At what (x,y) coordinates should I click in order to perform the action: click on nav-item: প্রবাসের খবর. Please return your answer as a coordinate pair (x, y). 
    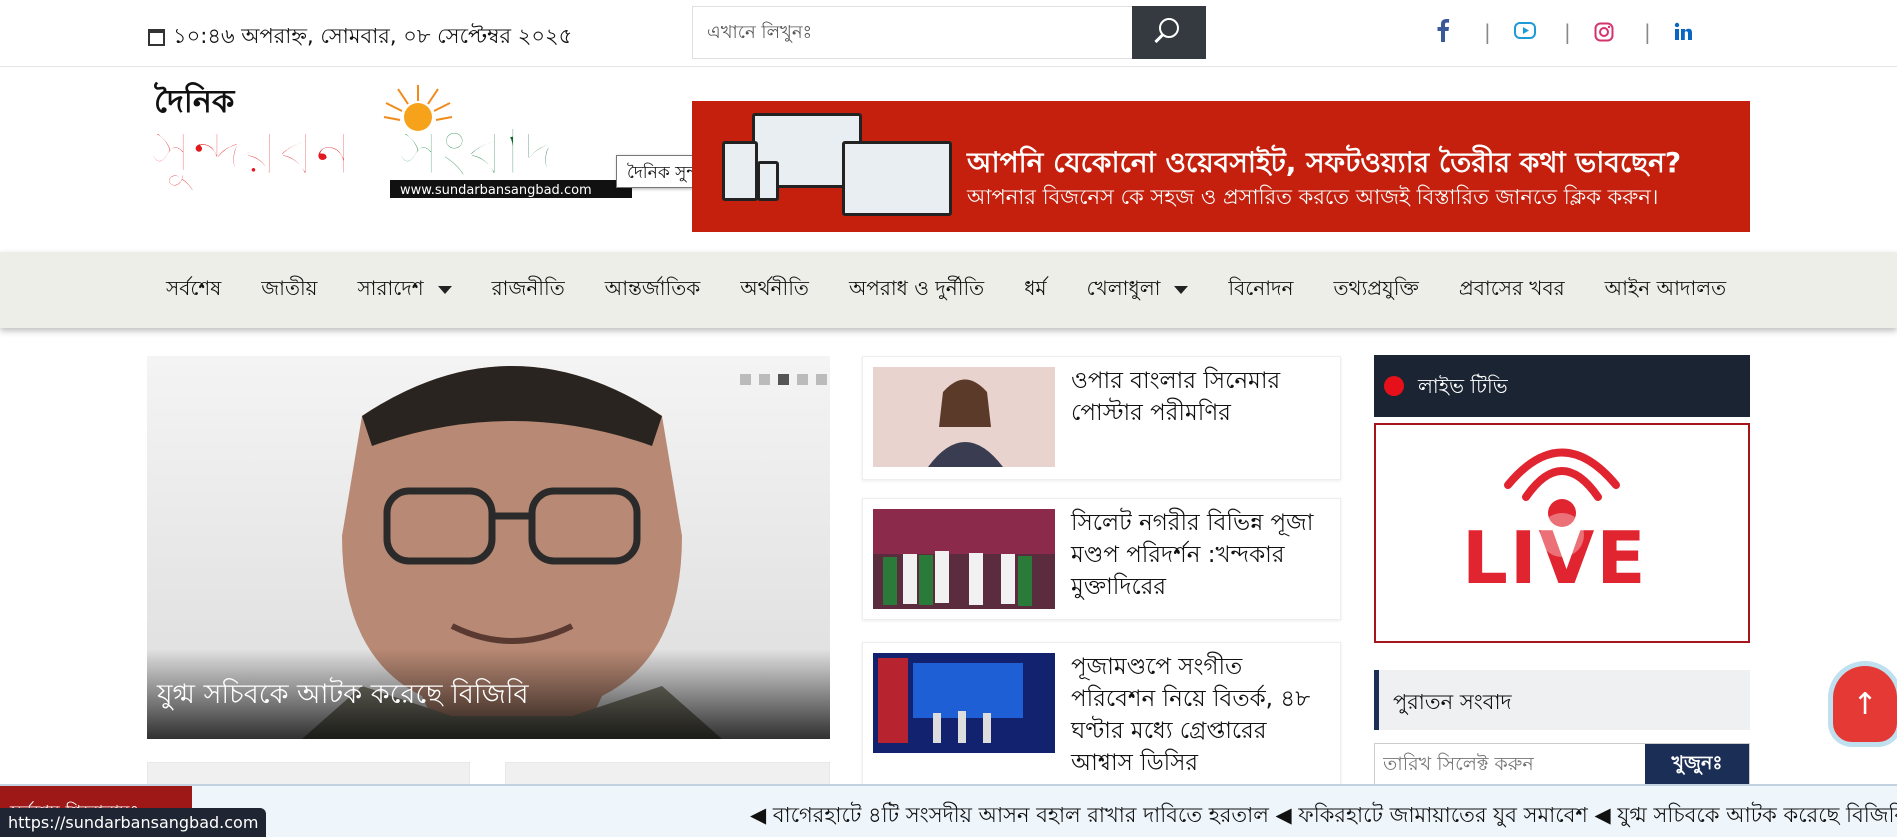
    Looking at the image, I should click on (1512, 290).